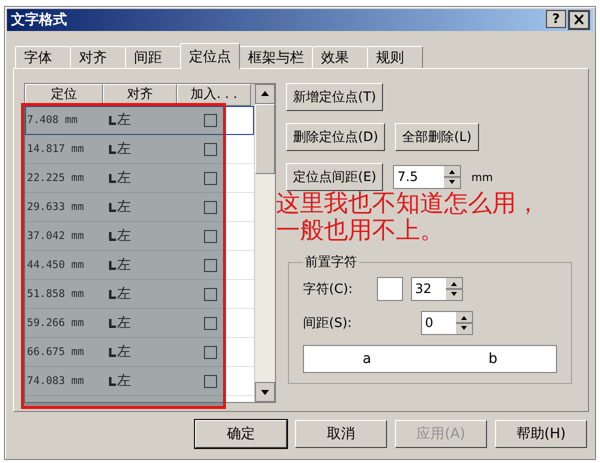 Image resolution: width=600 pixels, height=463 pixels. I want to click on scrollbar, so click(264, 243).